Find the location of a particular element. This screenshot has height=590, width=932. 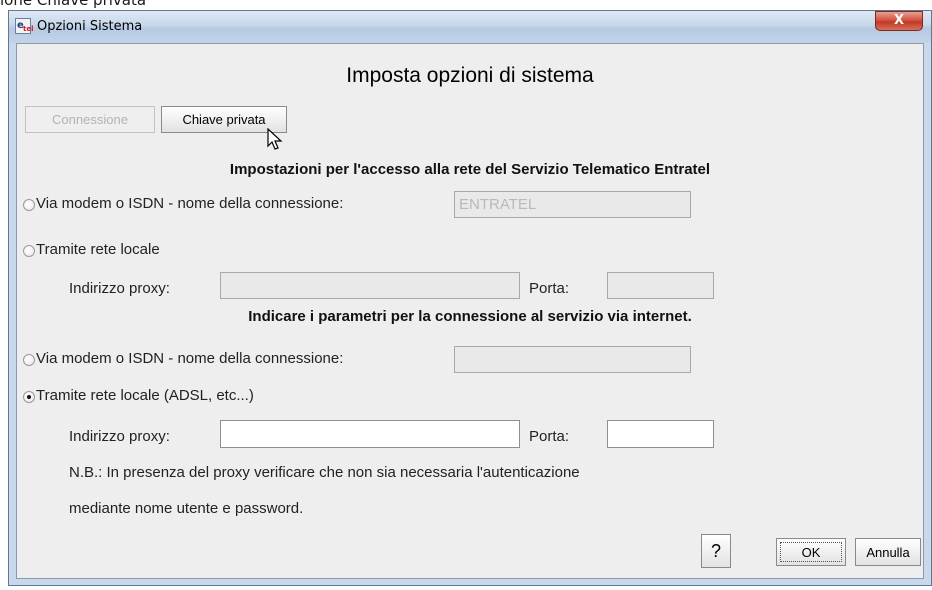

window-title: Opzioni Sistema is located at coordinates (90, 26).